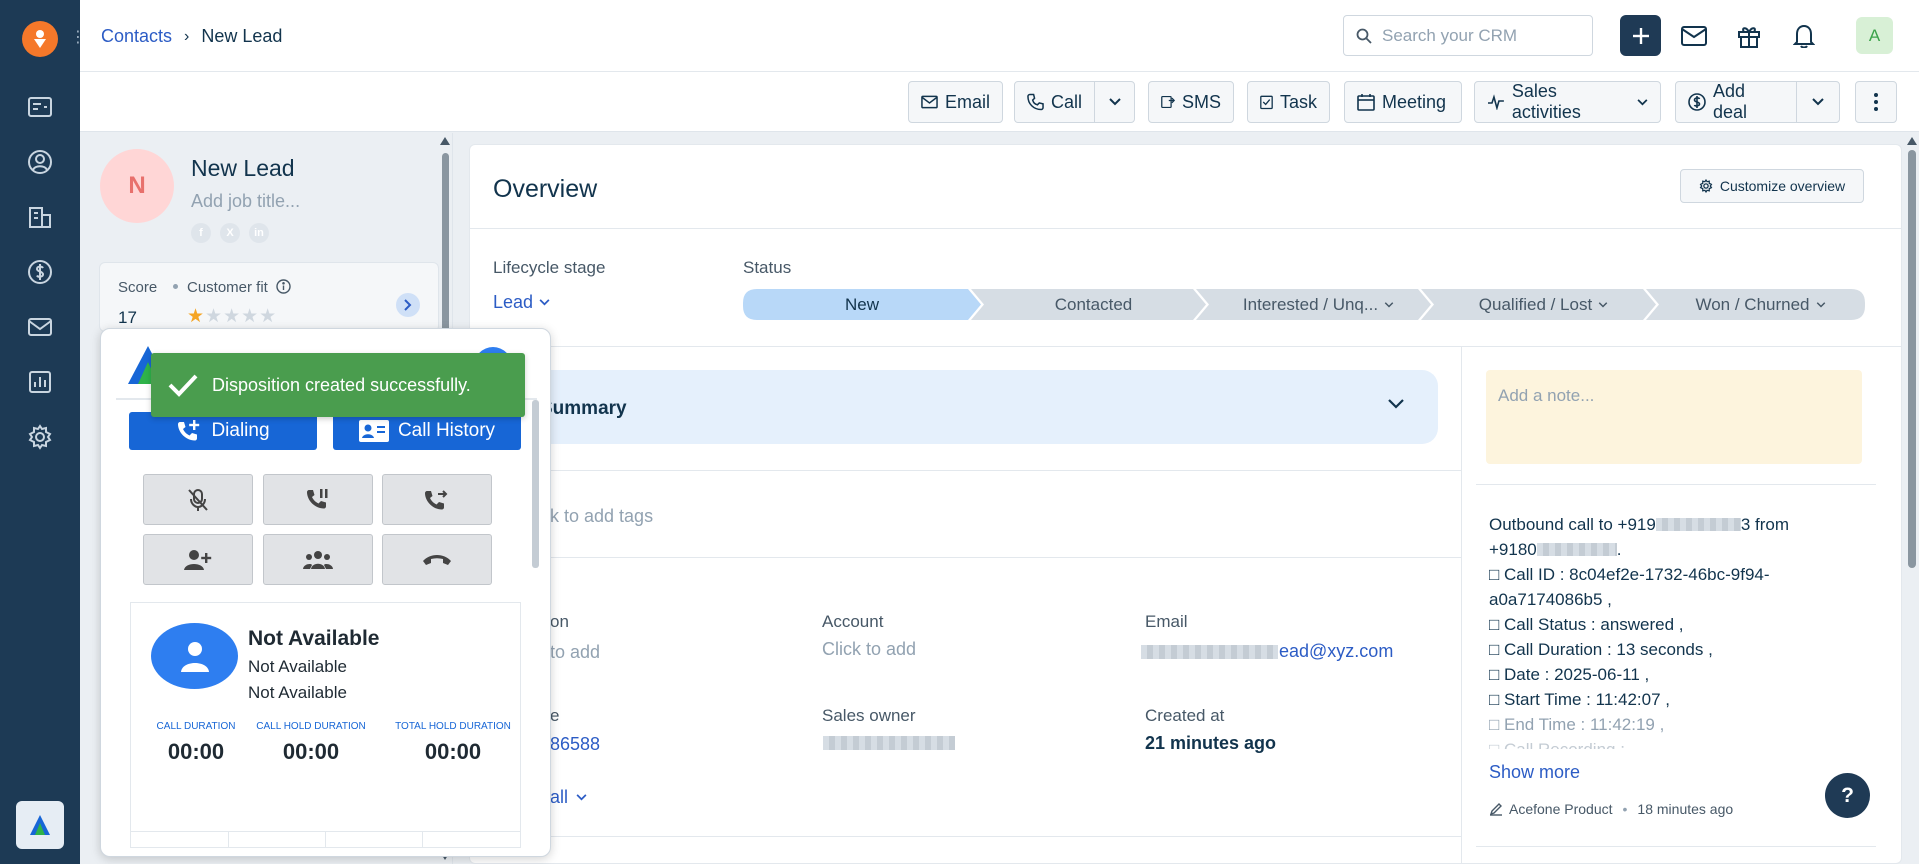  Describe the element at coordinates (1772, 186) in the screenshot. I see `customize-overview-button: Customize overview` at that location.